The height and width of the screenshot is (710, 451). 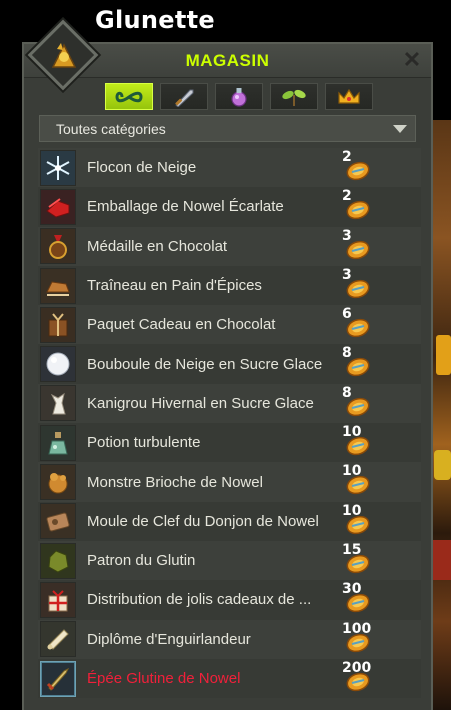 What do you see at coordinates (229, 246) in the screenshot?
I see `list-item: Médaille en Chocolat 3` at bounding box center [229, 246].